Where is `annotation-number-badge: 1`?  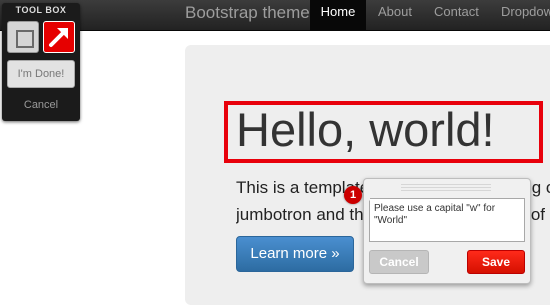
annotation-number-badge: 1 is located at coordinates (353, 195).